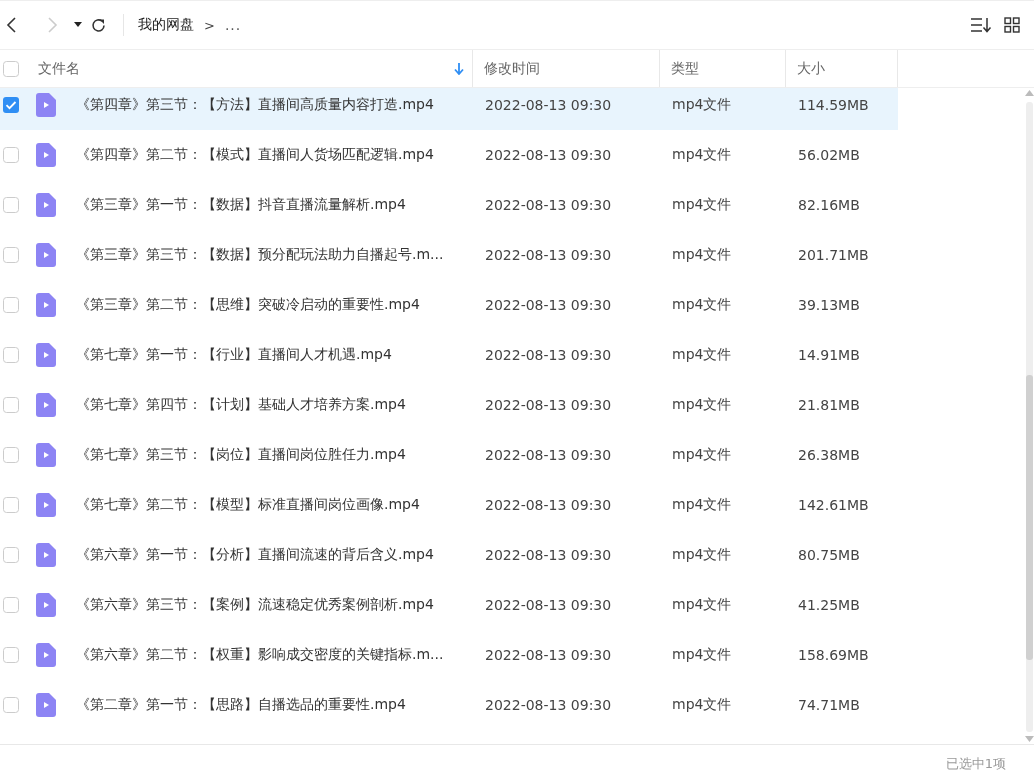 The width and height of the screenshot is (1034, 782). Describe the element at coordinates (512, 68) in the screenshot. I see `column-header: 修改时间` at that location.